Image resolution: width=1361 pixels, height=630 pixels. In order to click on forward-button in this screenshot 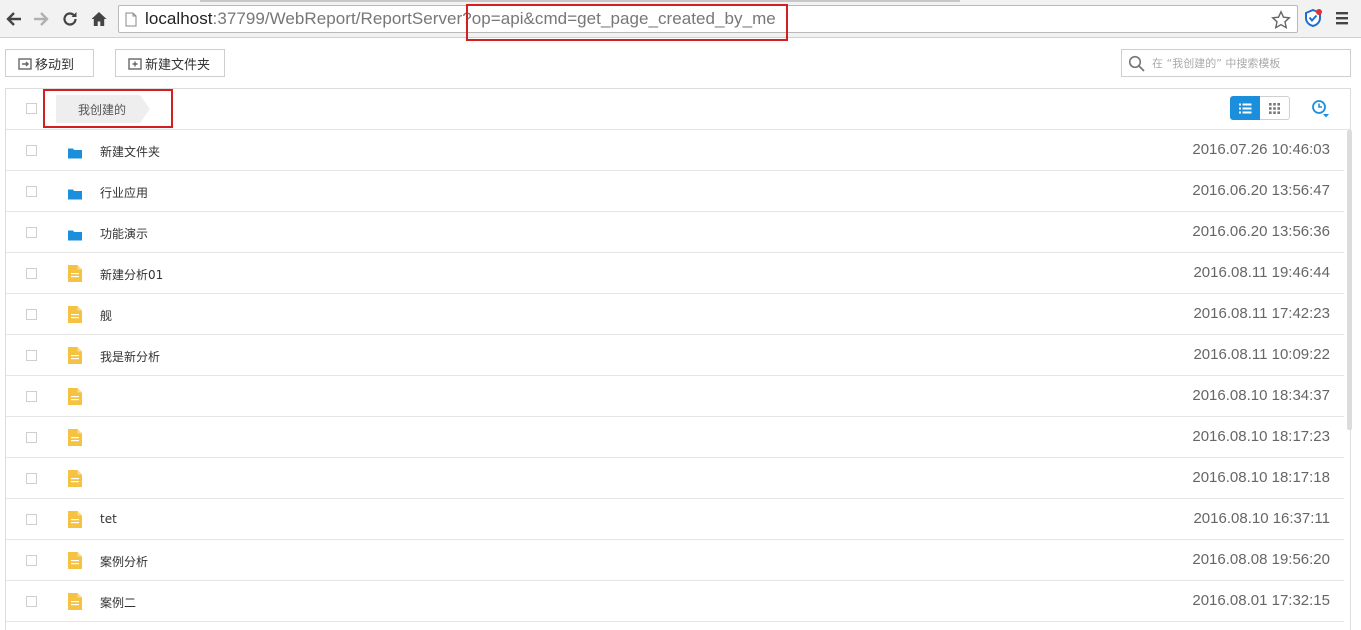, I will do `click(41, 19)`.